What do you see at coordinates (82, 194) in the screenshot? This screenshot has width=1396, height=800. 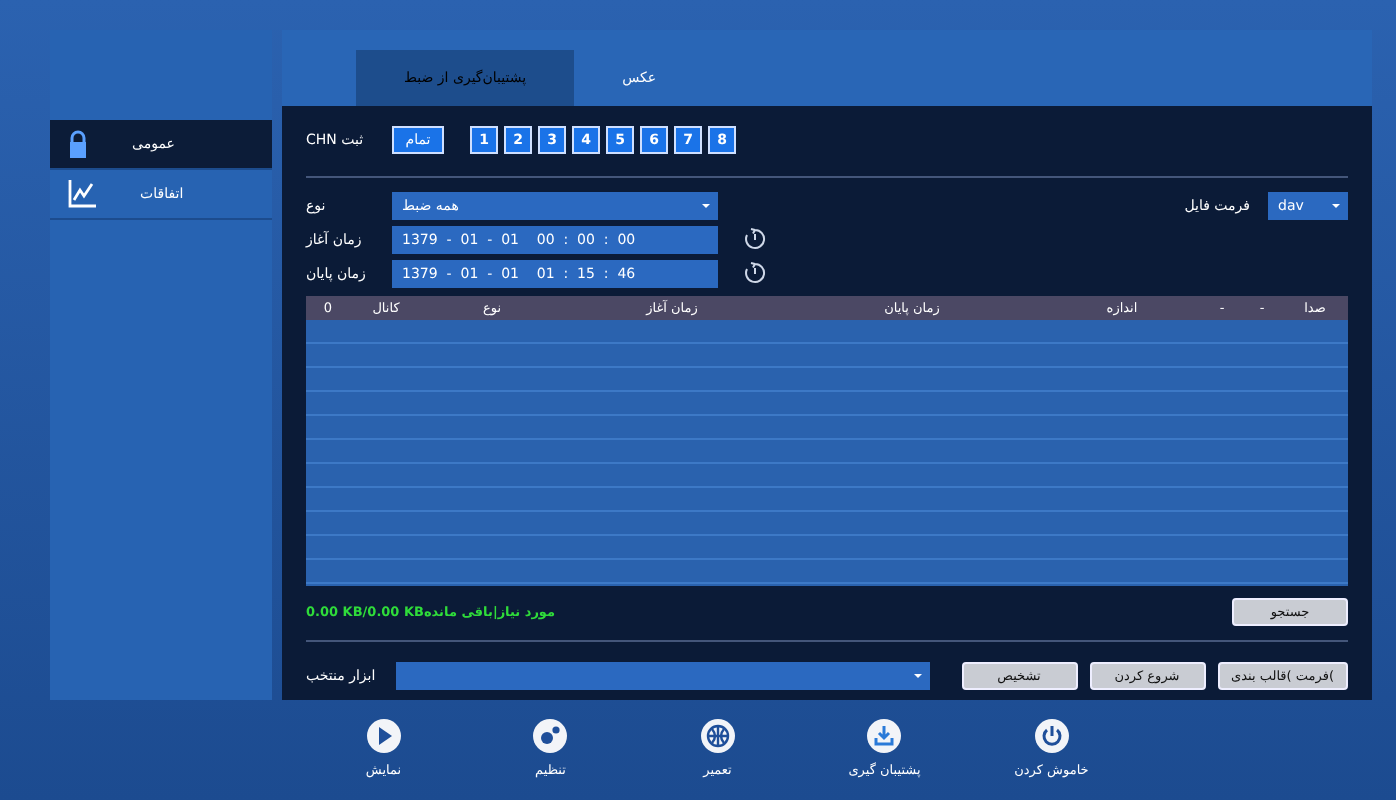 I see `chart-icon` at bounding box center [82, 194].